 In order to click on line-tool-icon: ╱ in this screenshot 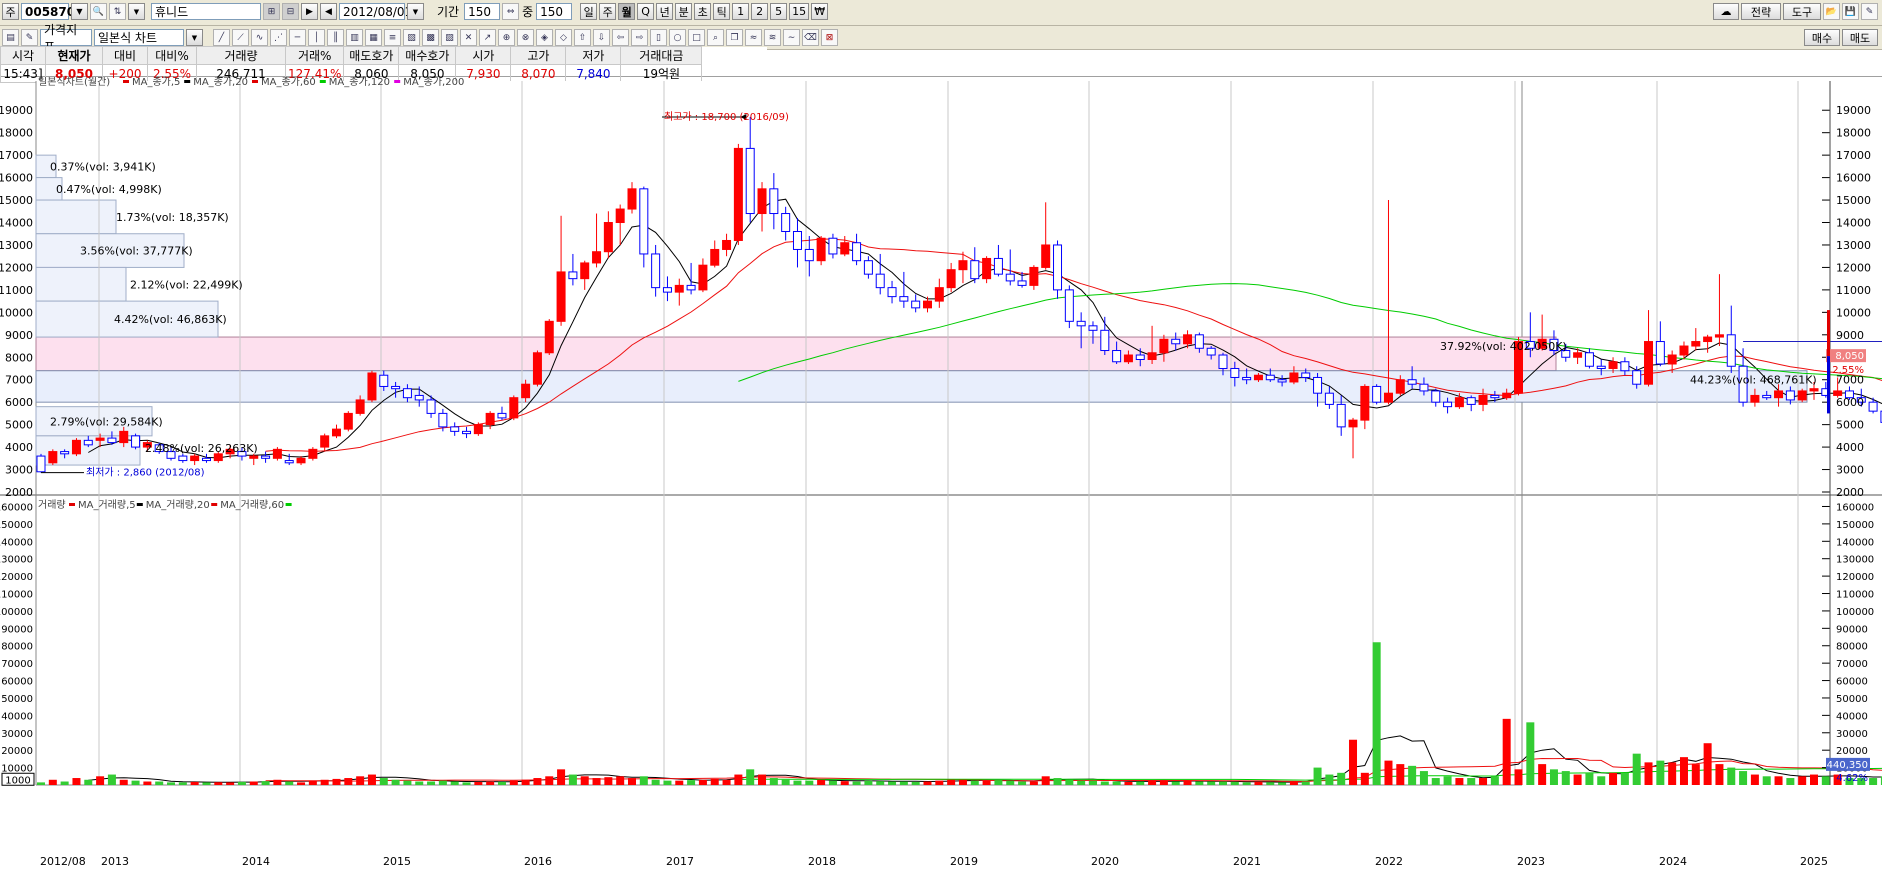, I will do `click(221, 37)`.